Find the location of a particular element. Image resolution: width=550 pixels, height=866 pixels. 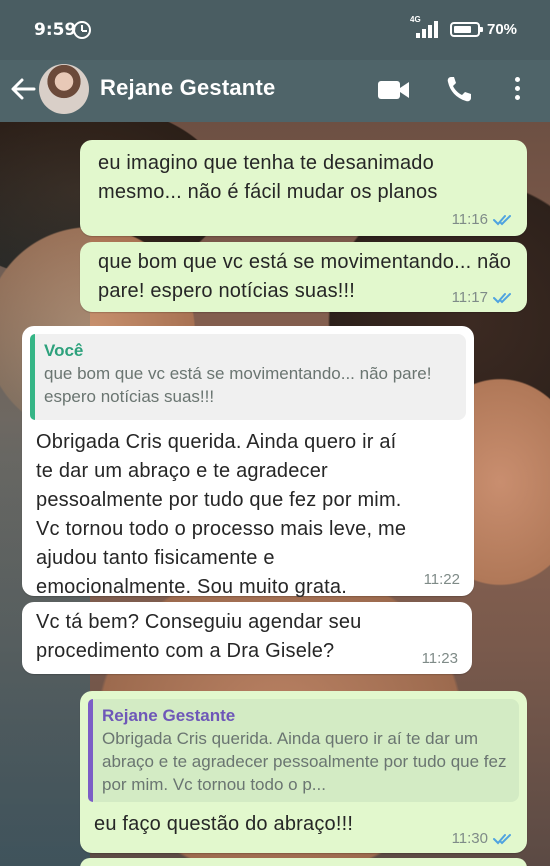

contact-name: Rejane Gestante is located at coordinates (187, 88).